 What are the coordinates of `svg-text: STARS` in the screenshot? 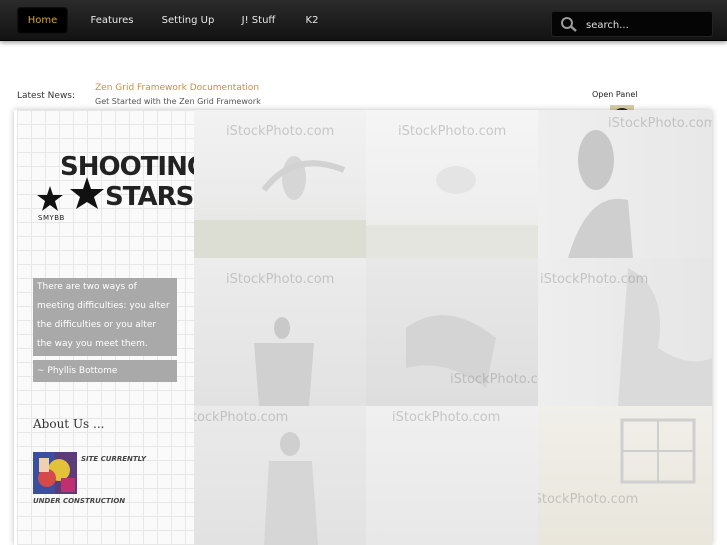 It's located at (149, 197).